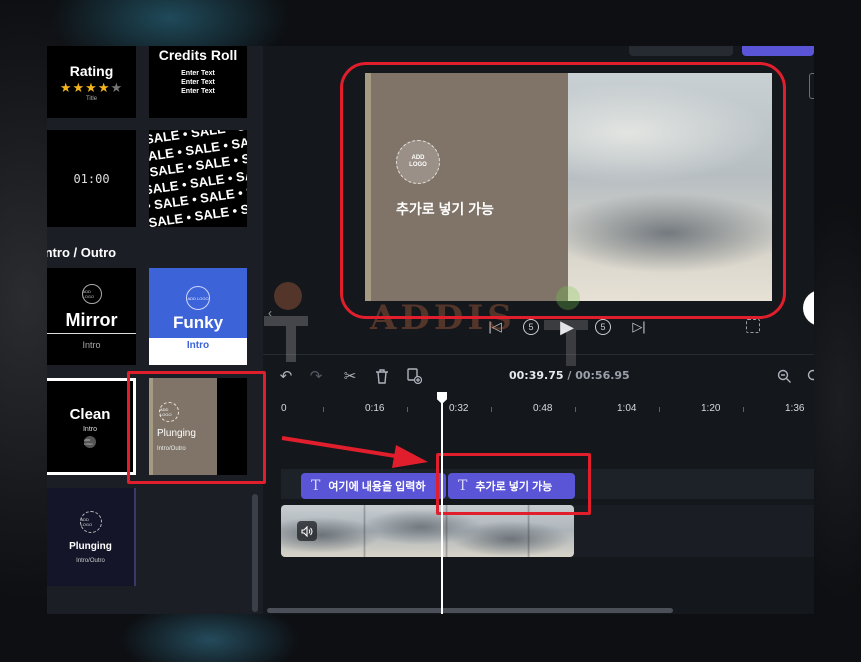 The width and height of the screenshot is (861, 662). Describe the element at coordinates (445, 209) in the screenshot. I see `preview-caption: 추가로 넣기 가능` at that location.